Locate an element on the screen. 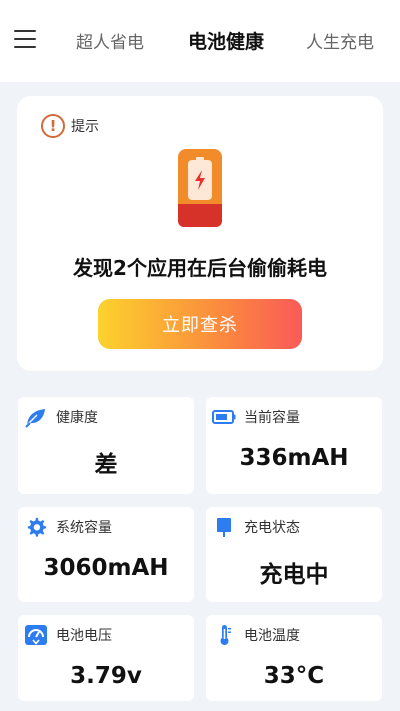 Image resolution: width=400 pixels, height=711 pixels. health-value: 差 is located at coordinates (106, 465).